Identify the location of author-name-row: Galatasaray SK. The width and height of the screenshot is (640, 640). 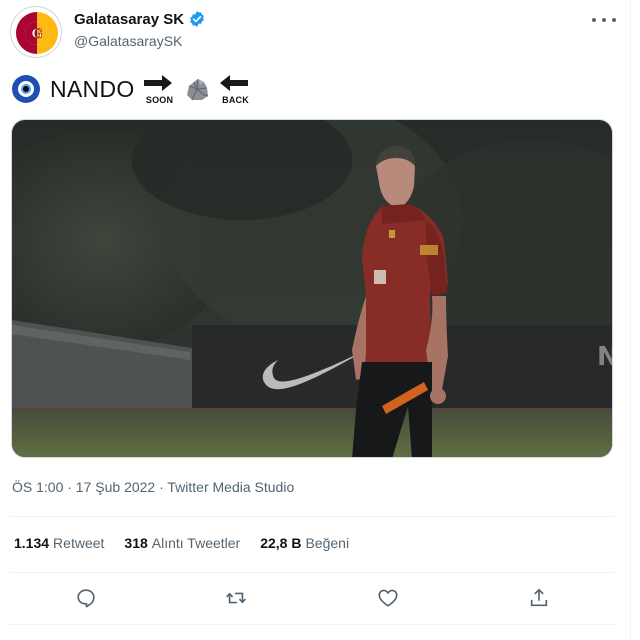
(140, 19).